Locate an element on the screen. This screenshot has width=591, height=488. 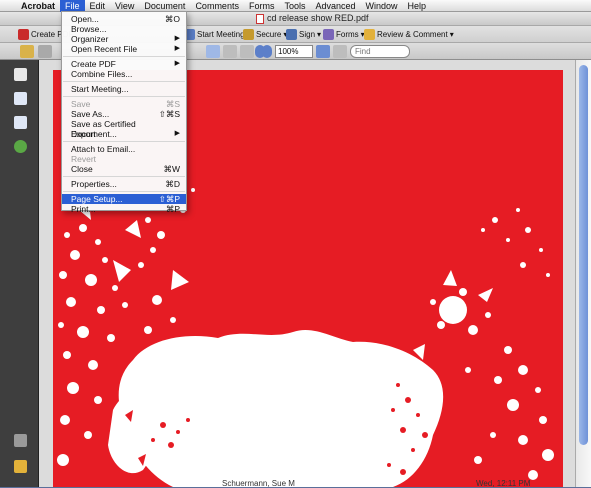
menu-window: Window is located at coordinates (382, 6).